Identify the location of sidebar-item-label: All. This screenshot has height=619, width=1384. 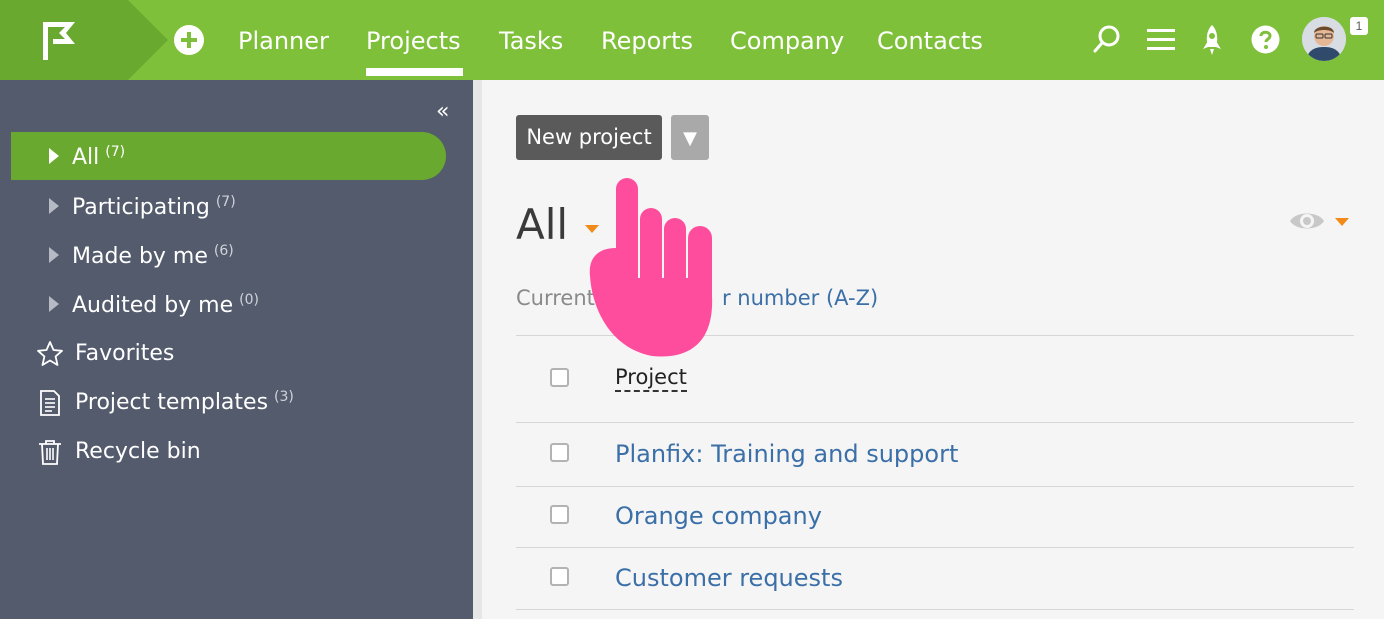
(86, 157).